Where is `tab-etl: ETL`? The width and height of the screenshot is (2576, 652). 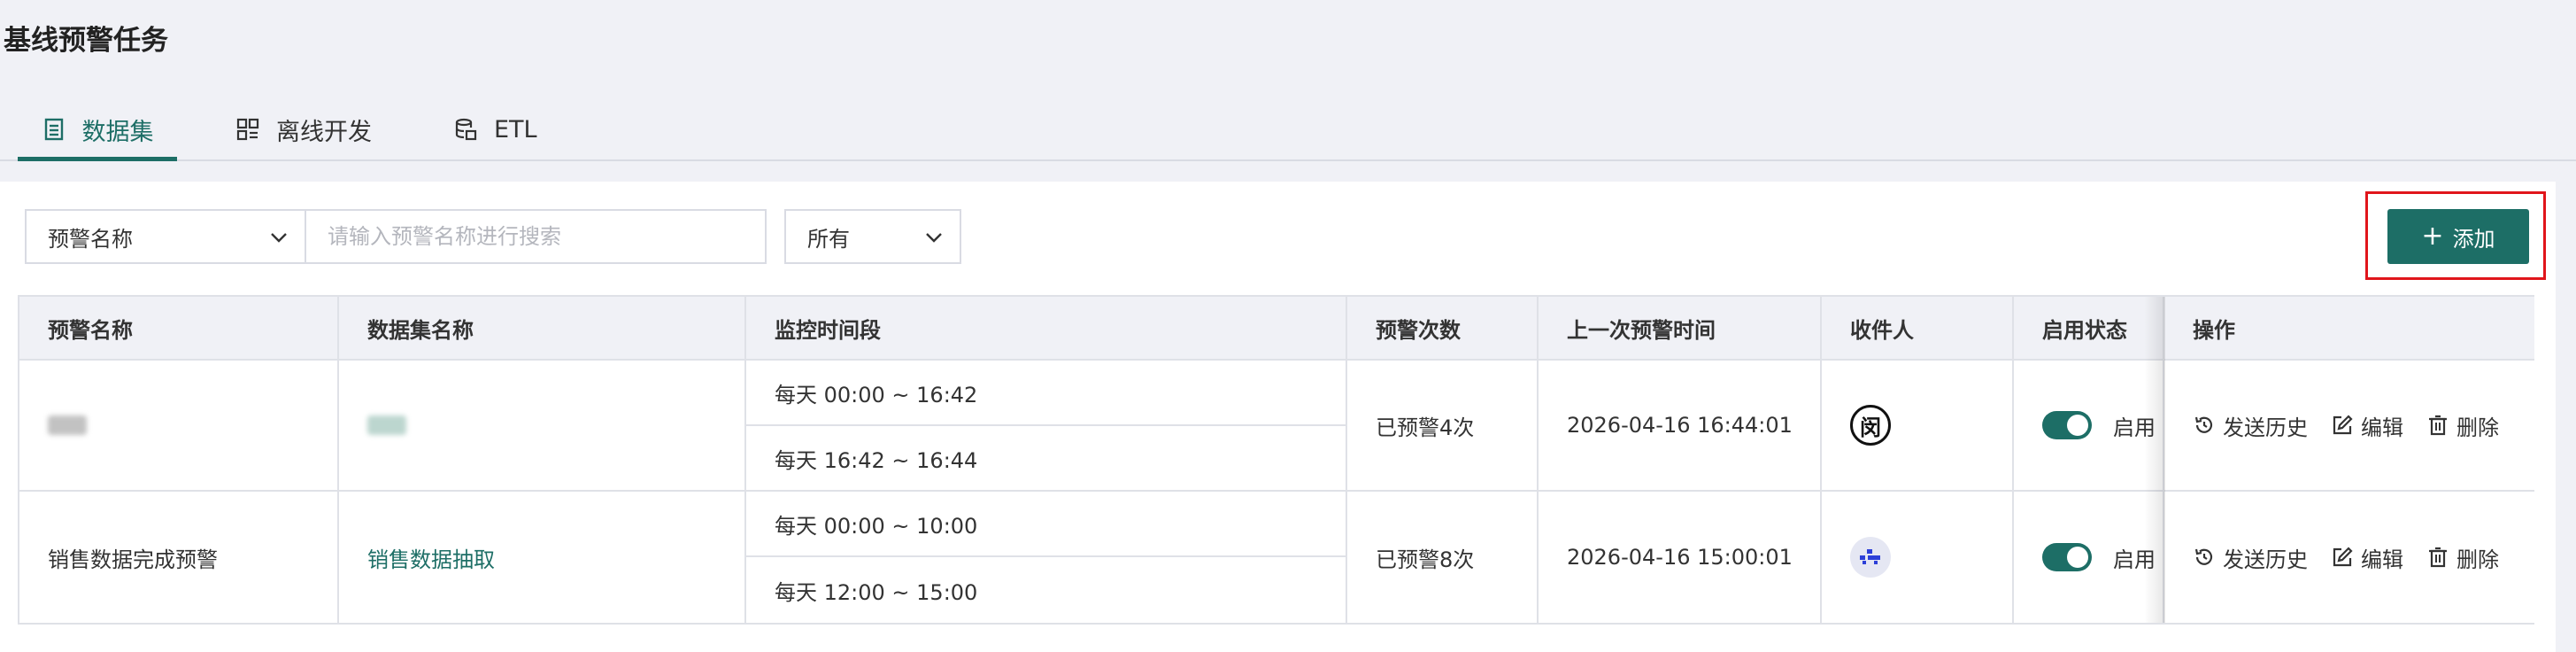
tab-etl: ETL is located at coordinates (495, 129).